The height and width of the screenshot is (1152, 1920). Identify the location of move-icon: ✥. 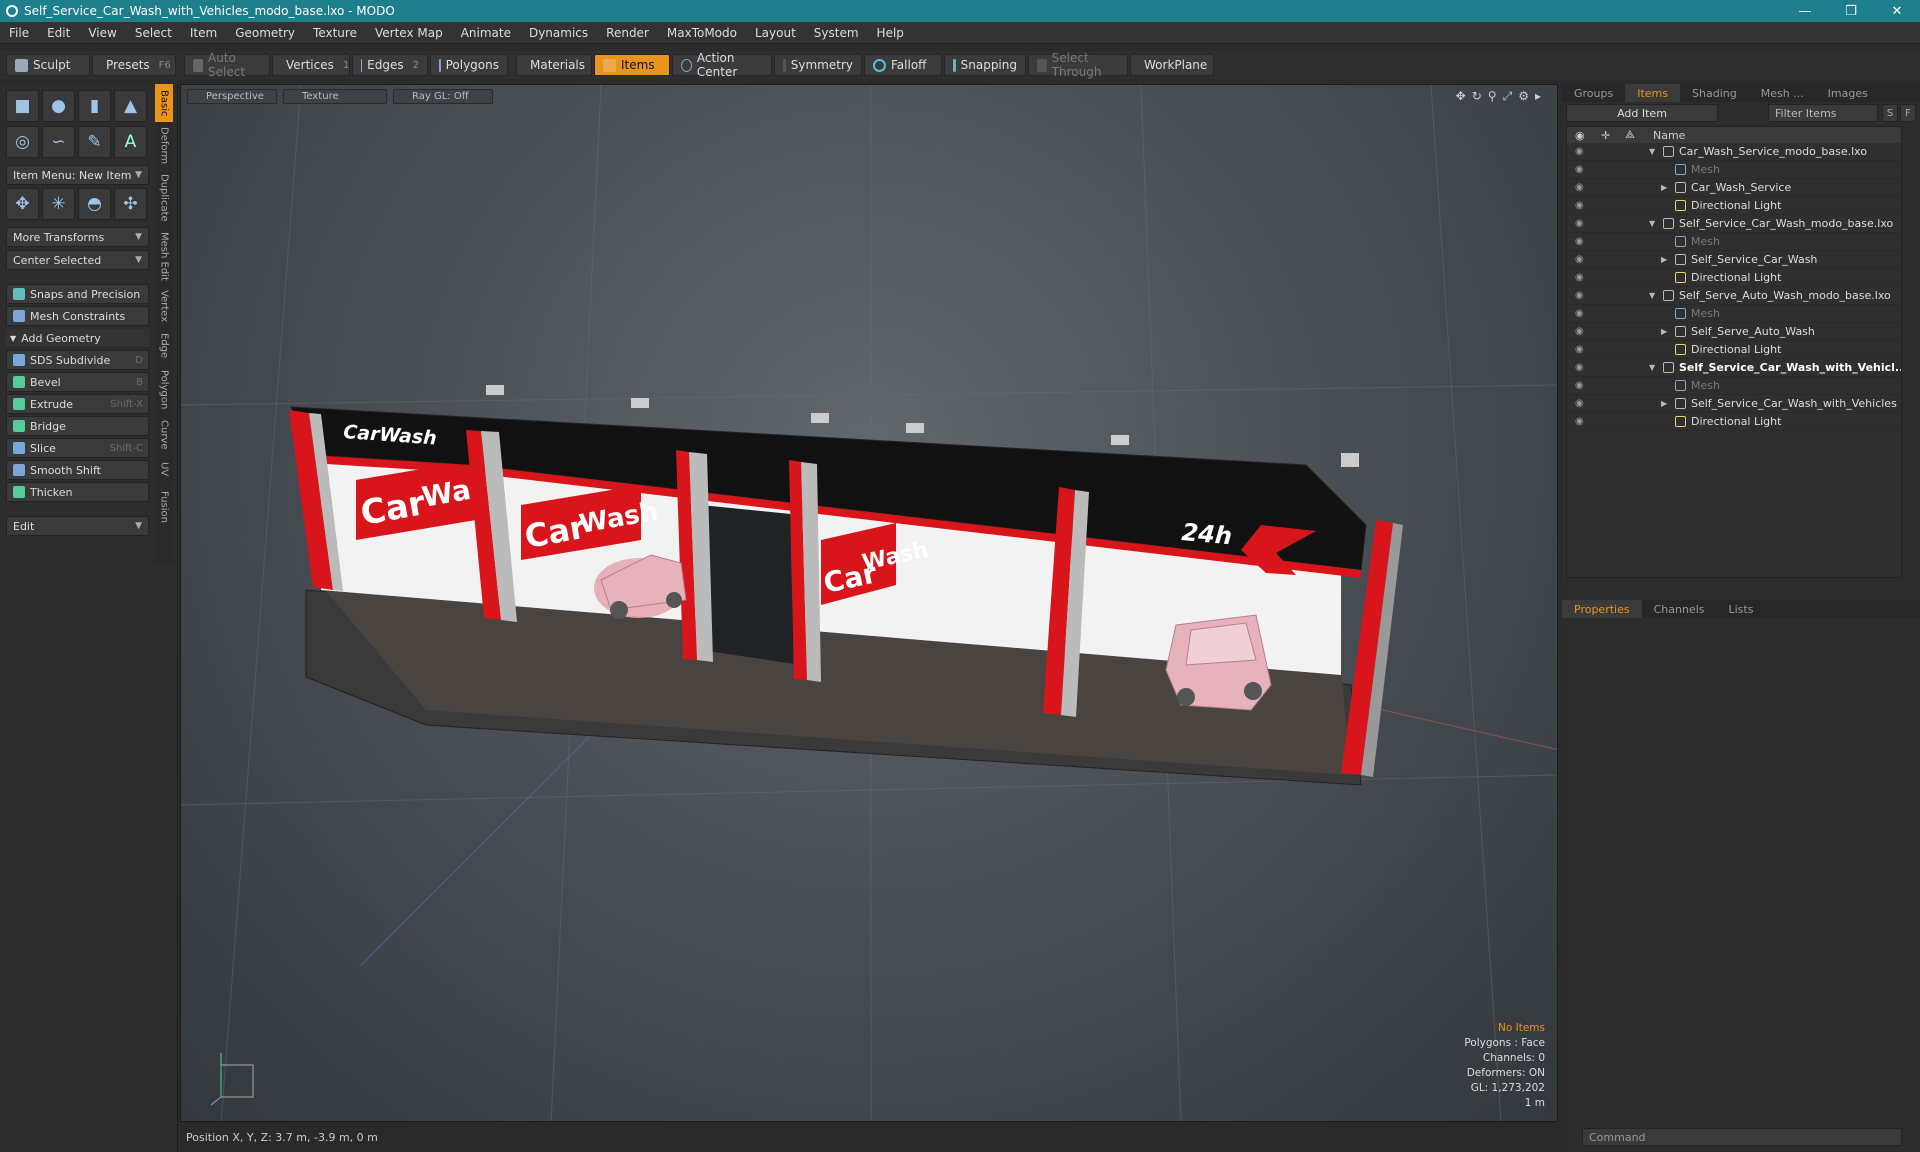
(22, 204).